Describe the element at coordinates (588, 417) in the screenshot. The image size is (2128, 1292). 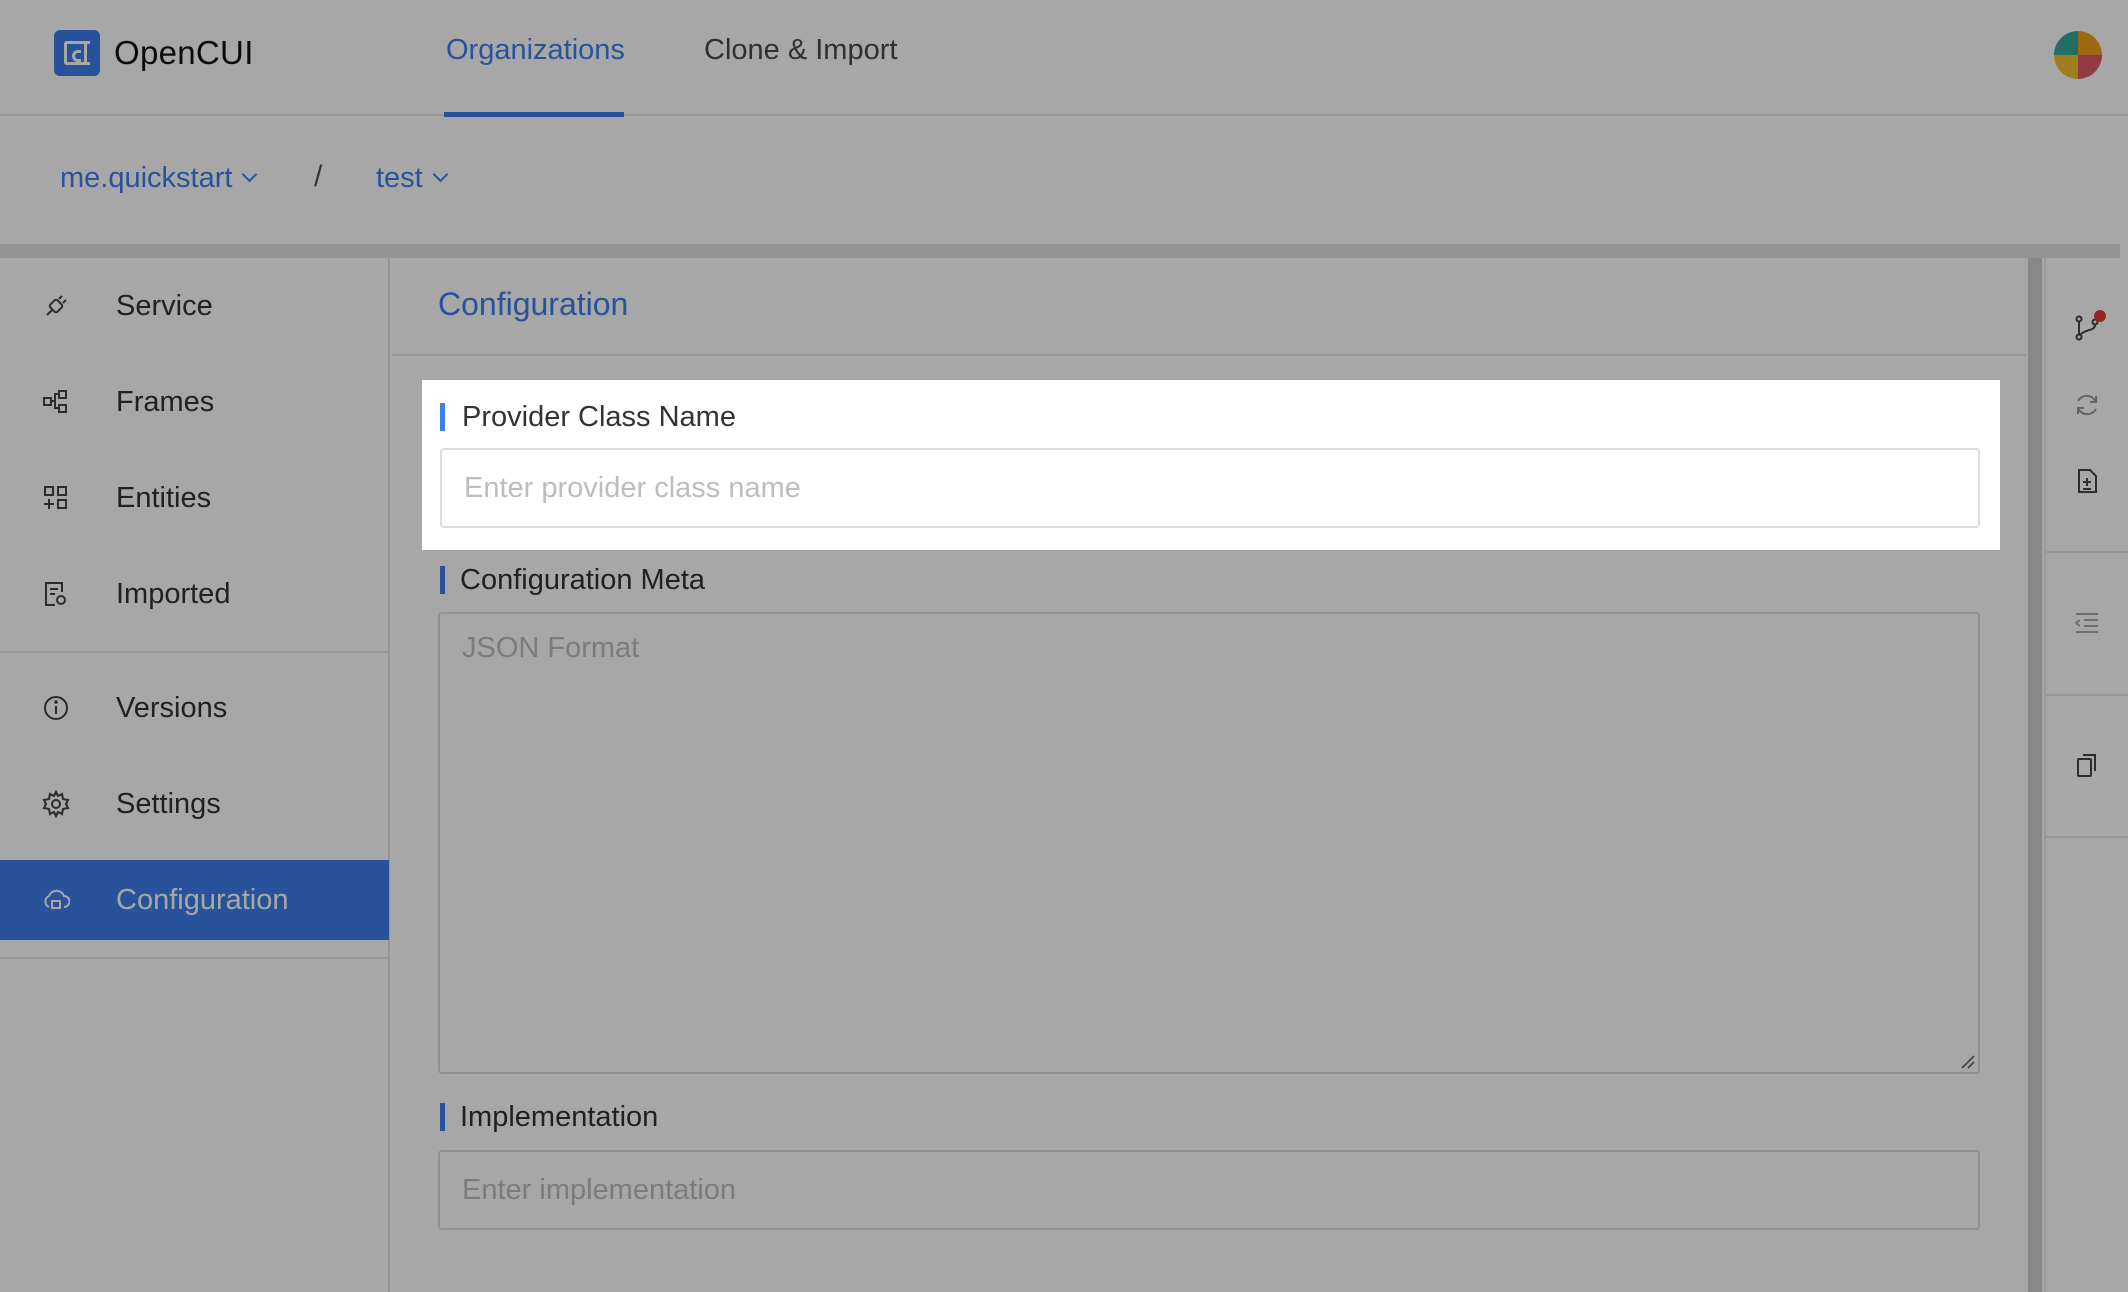
I see `provider-class-name-label: Provider Class Name` at that location.